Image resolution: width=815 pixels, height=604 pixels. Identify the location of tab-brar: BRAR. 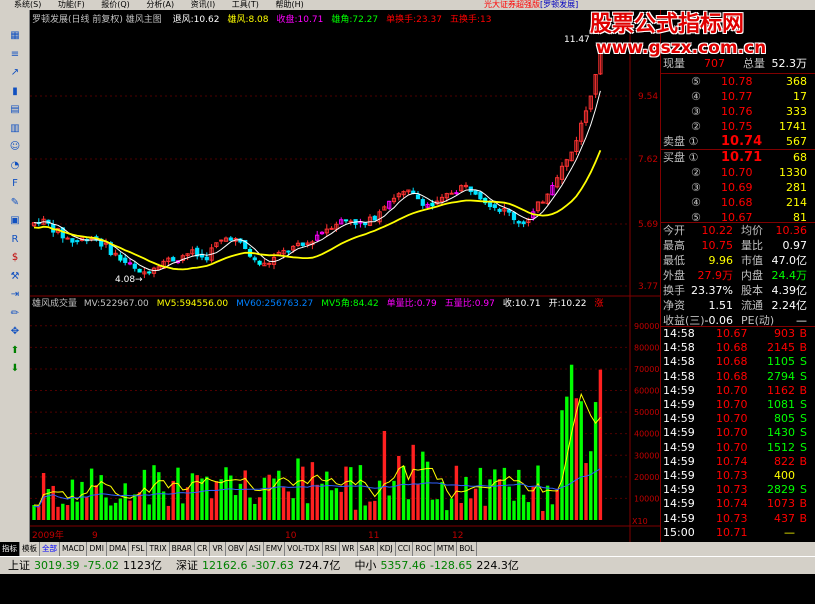
(183, 549).